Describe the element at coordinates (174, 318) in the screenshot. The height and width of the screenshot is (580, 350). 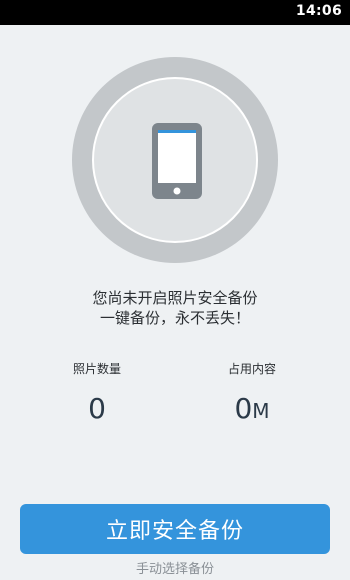
I see `message-line-2: 一键备份，永不丢失！` at that location.